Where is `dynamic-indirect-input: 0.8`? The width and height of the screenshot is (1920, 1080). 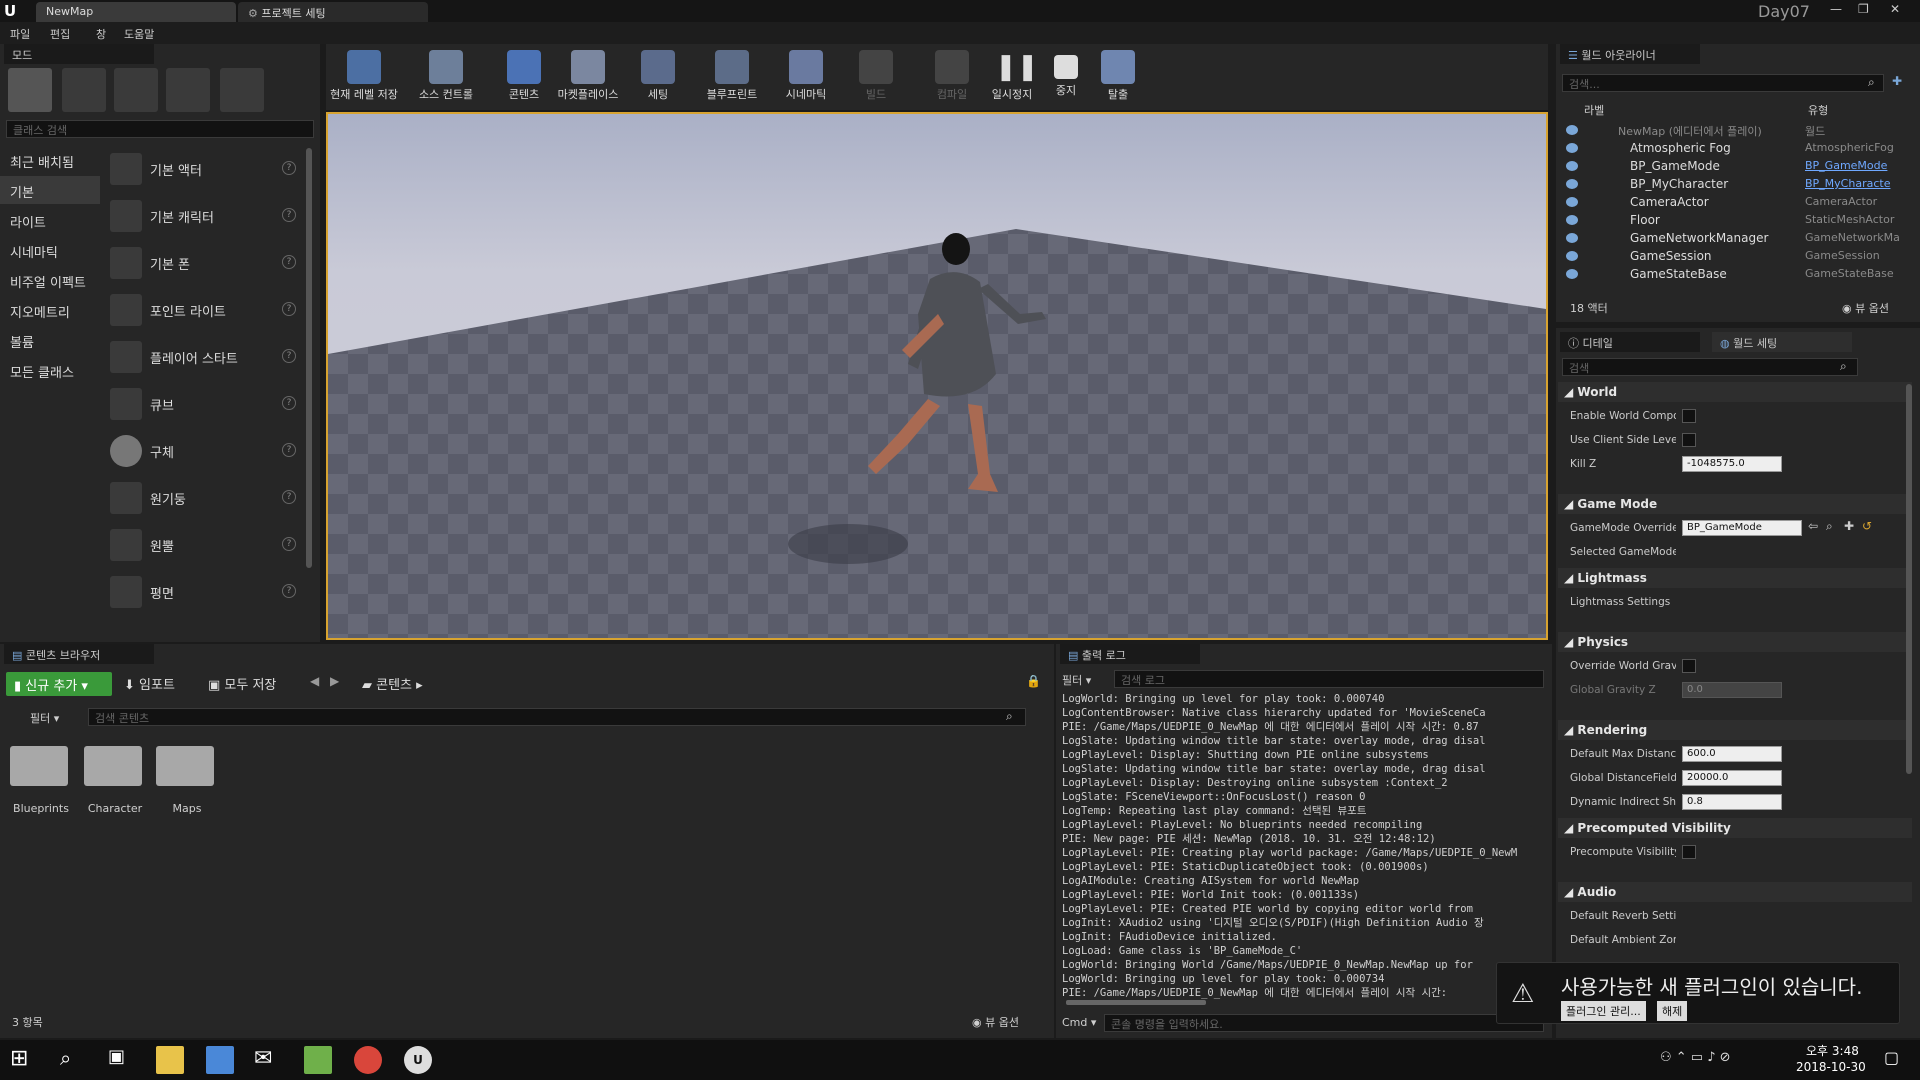
dynamic-indirect-input: 0.8 is located at coordinates (1732, 802).